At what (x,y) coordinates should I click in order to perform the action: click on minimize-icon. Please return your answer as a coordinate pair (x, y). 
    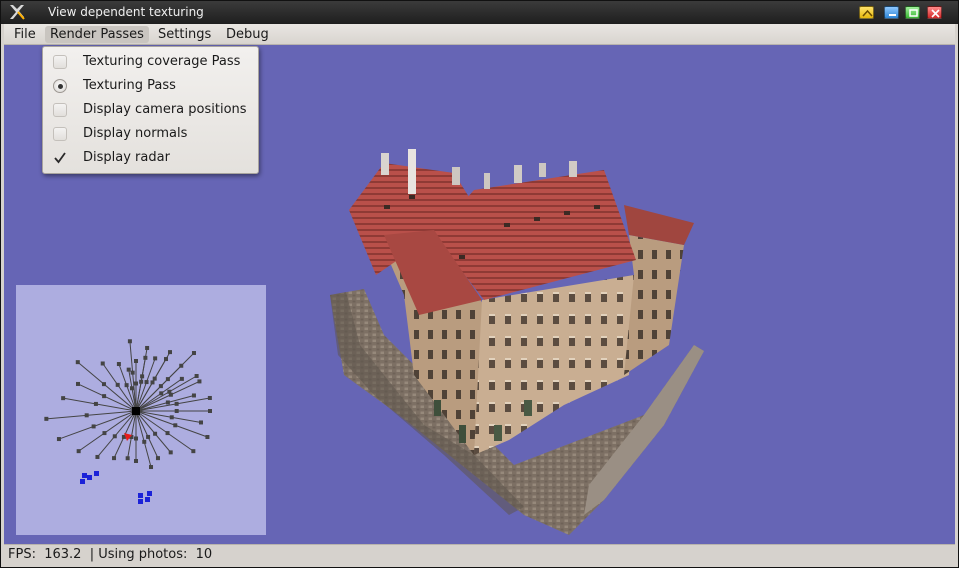
    Looking at the image, I should click on (892, 15).